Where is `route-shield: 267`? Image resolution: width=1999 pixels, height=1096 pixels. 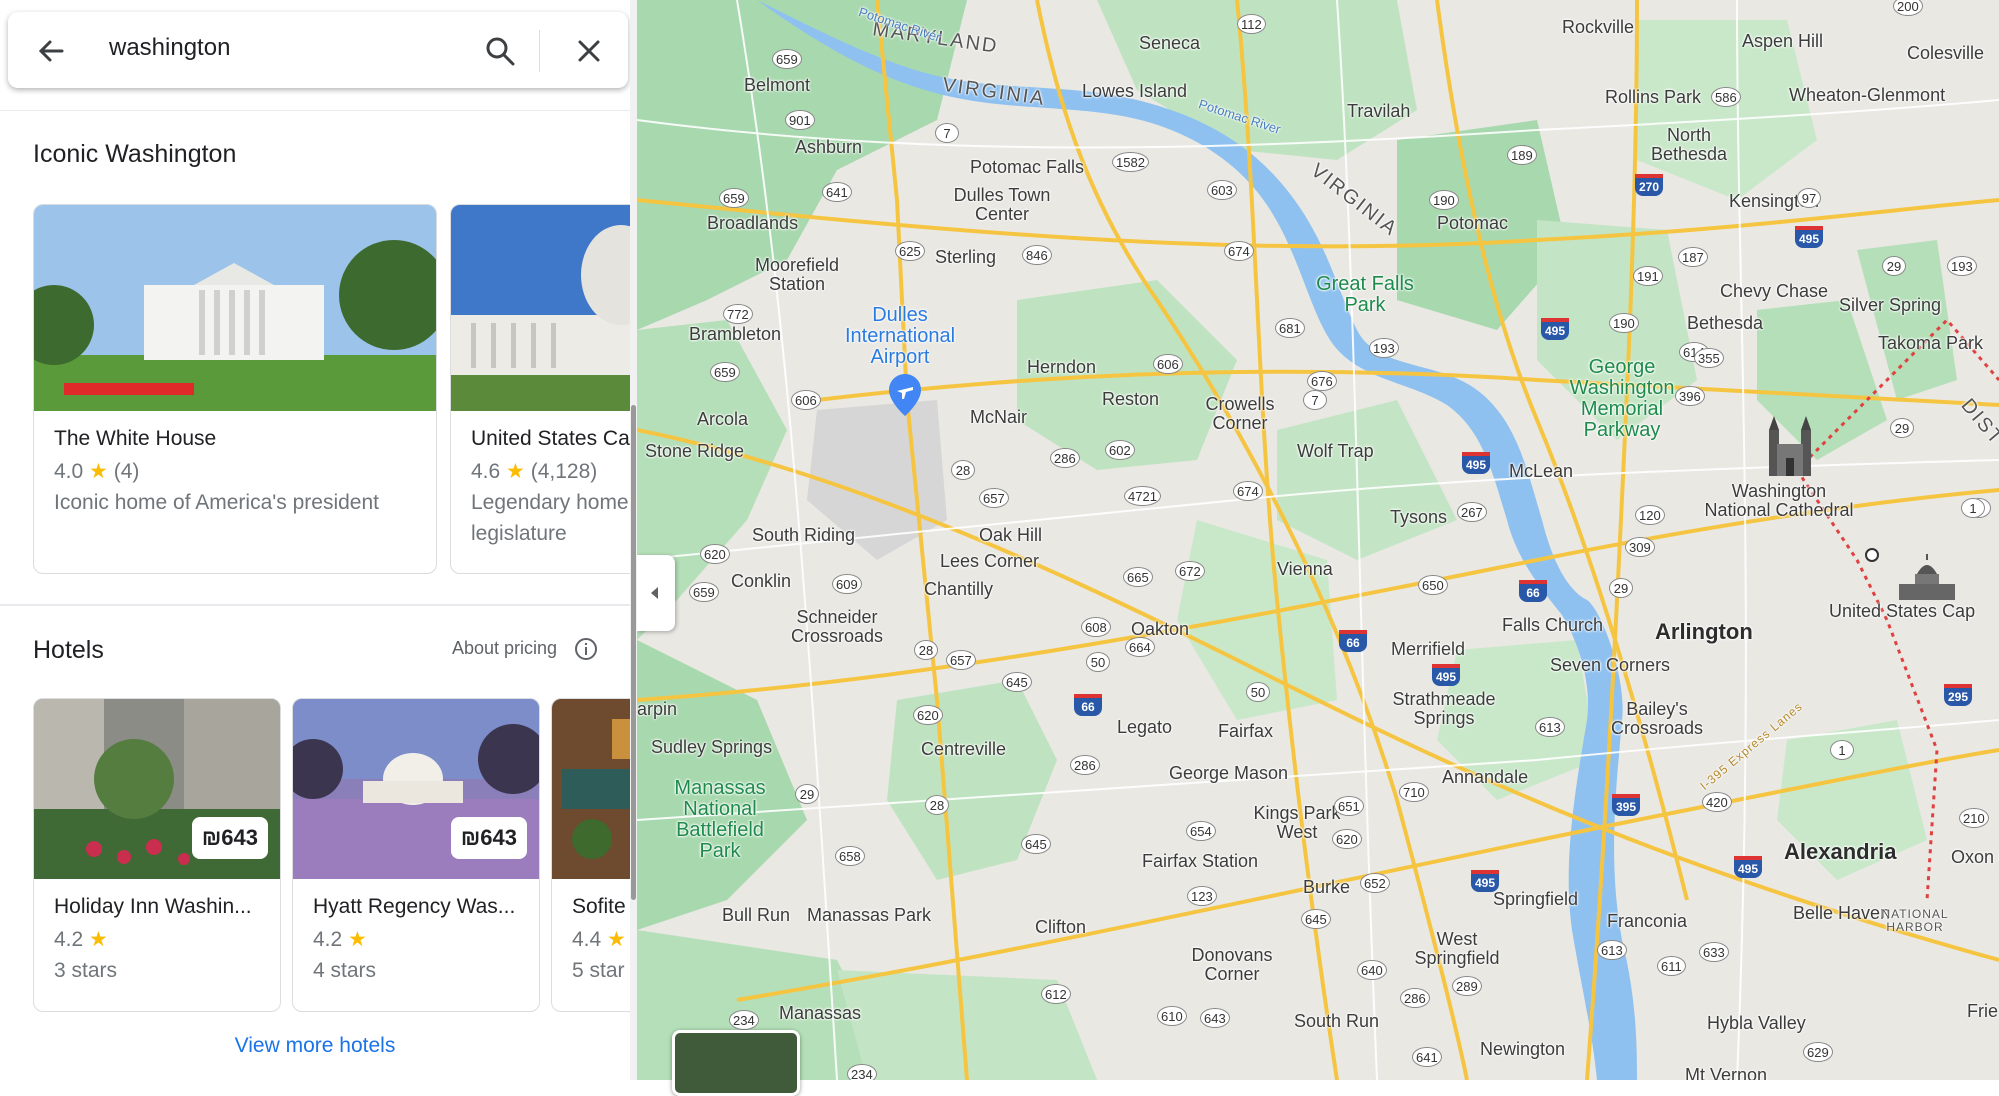 route-shield: 267 is located at coordinates (1472, 512).